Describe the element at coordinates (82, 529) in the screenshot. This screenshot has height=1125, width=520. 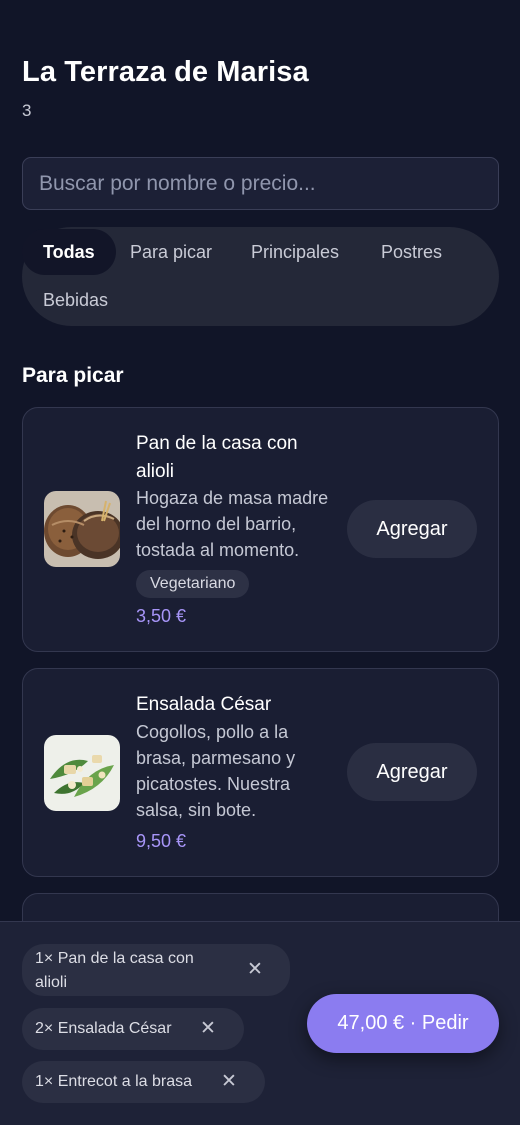
I see `bread-icon` at that location.